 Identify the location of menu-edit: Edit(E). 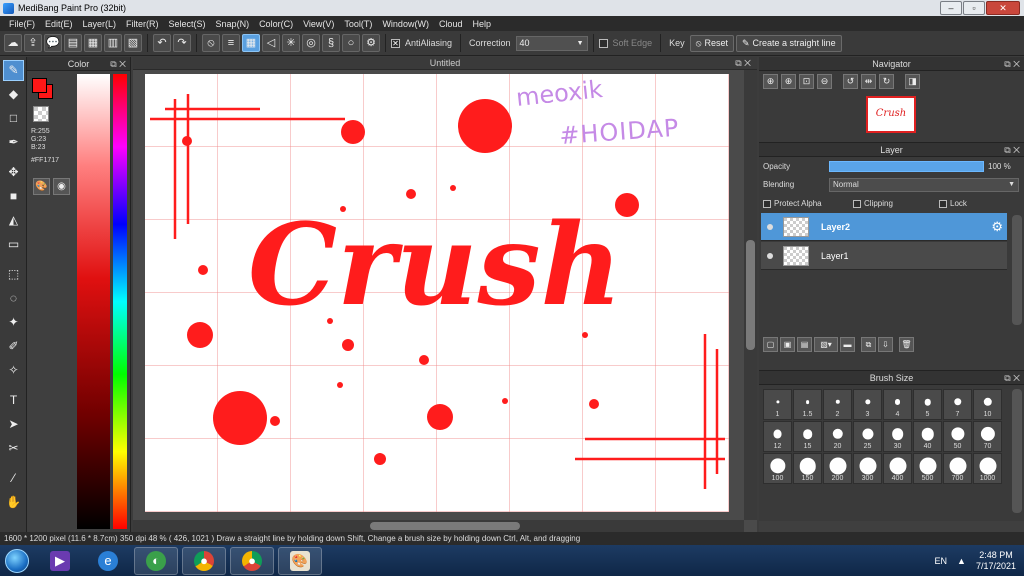
(59, 24).